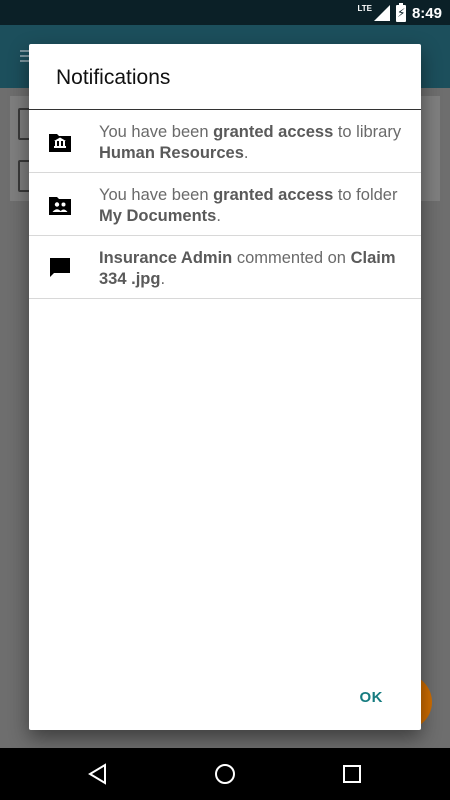 The image size is (450, 800). Describe the element at coordinates (364, 8) in the screenshot. I see `network-type: LTE` at that location.